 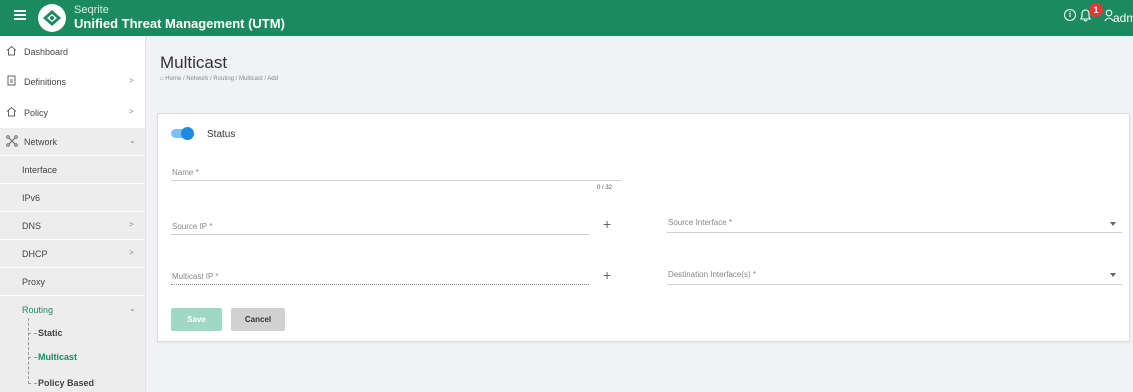 What do you see at coordinates (66, 383) in the screenshot?
I see `sidebar-subitem-label: Policy Based` at bounding box center [66, 383].